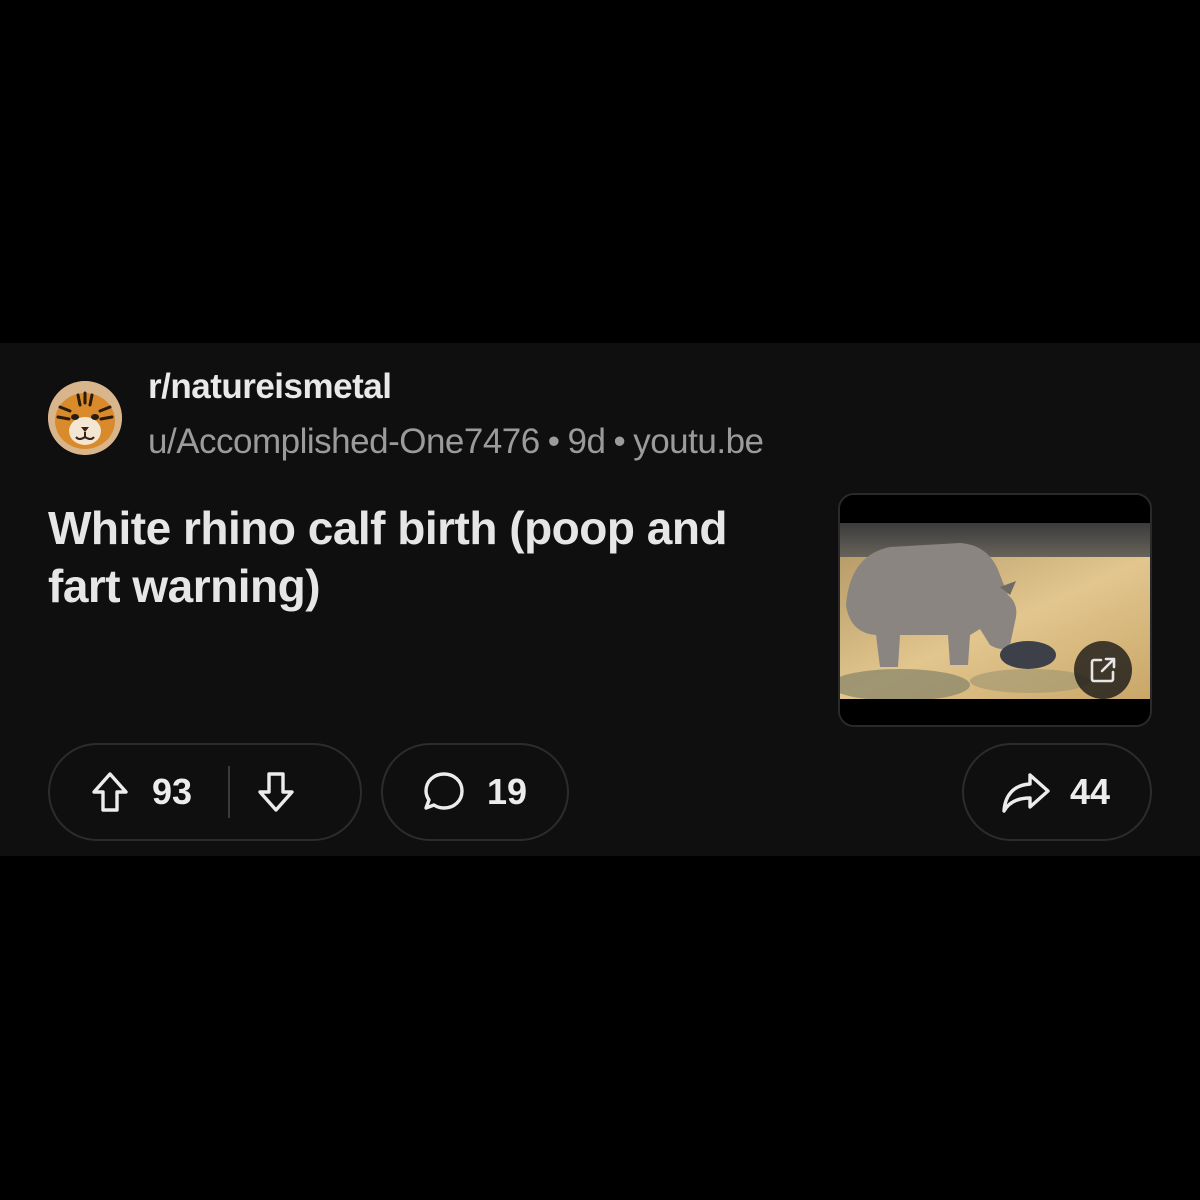  I want to click on subreddit-avatar, so click(85, 418).